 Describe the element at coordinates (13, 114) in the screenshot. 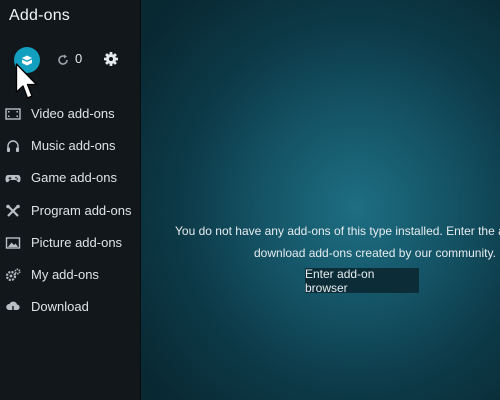

I see `film-icon` at that location.